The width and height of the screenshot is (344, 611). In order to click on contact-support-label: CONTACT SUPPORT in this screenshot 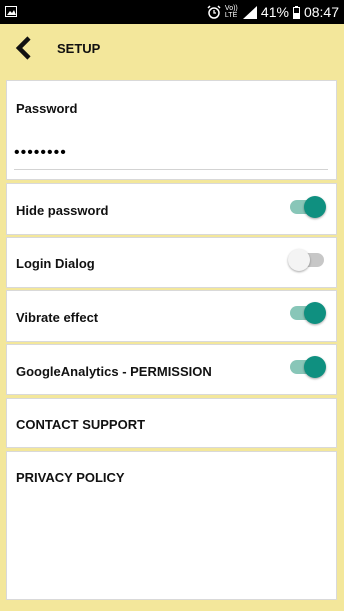, I will do `click(81, 424)`.